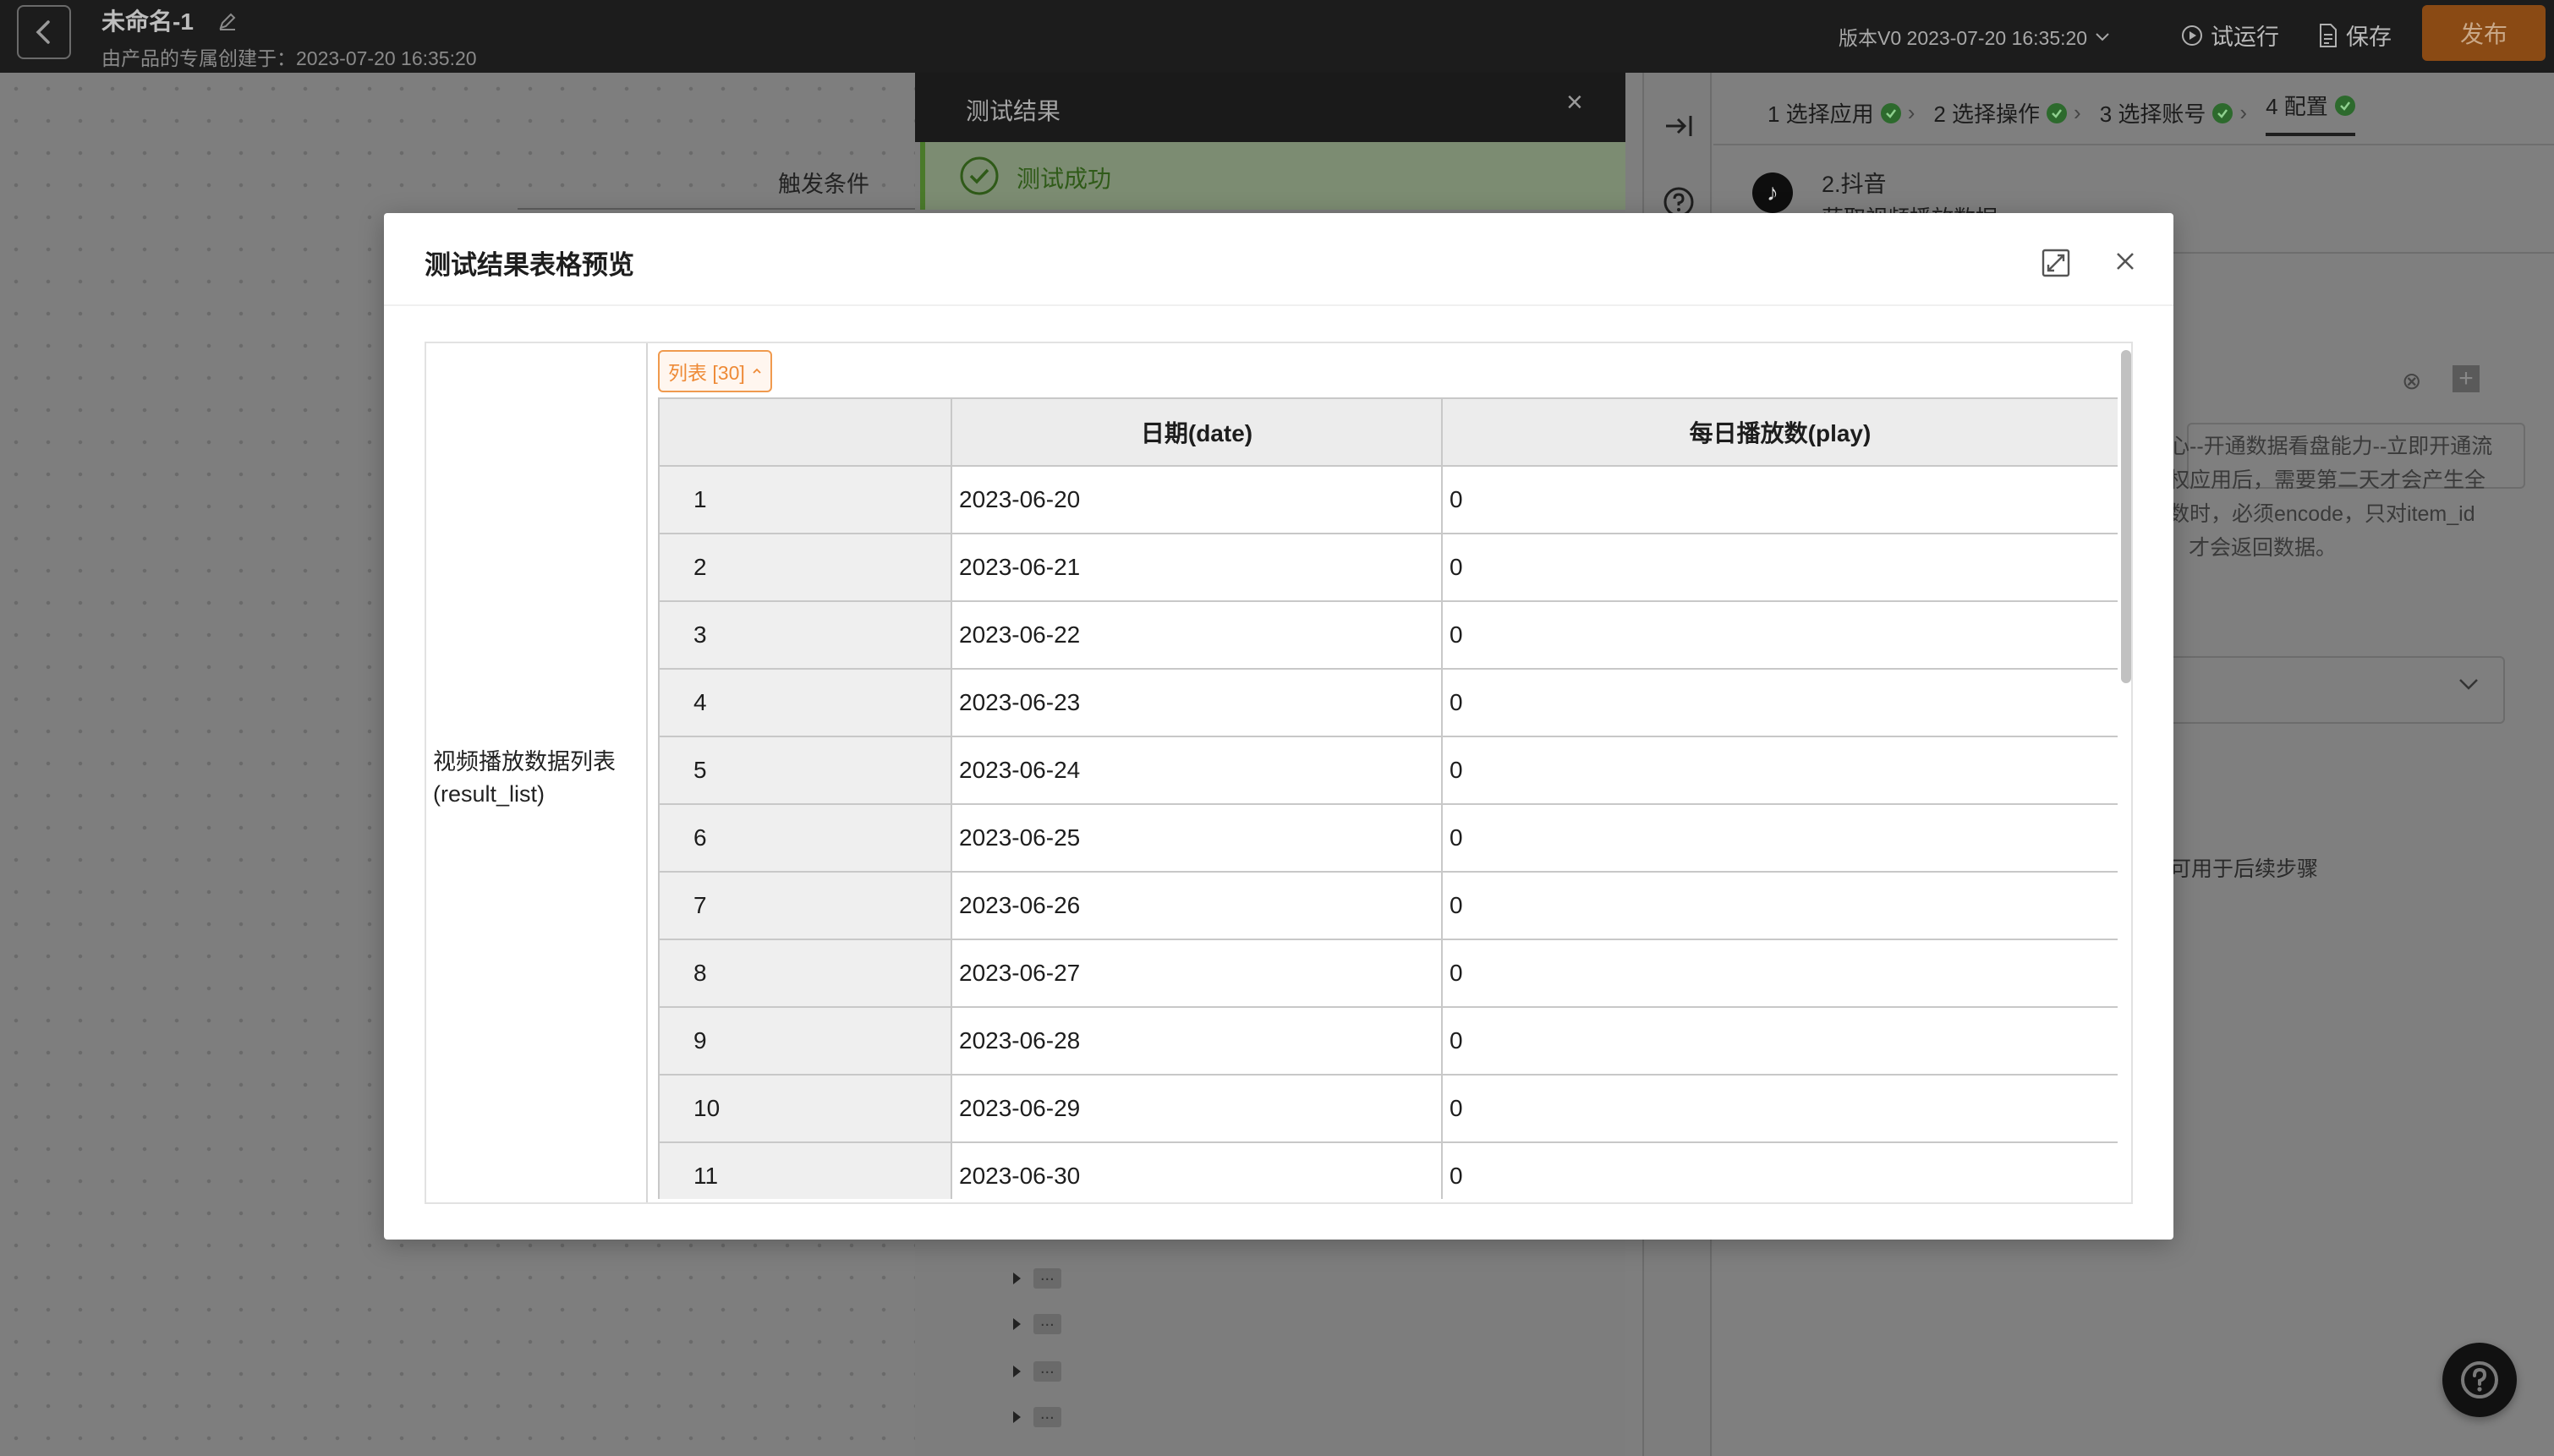 The height and width of the screenshot is (1456, 2554). Describe the element at coordinates (1197, 771) in the screenshot. I see `cell-date: 2023-06-24` at that location.